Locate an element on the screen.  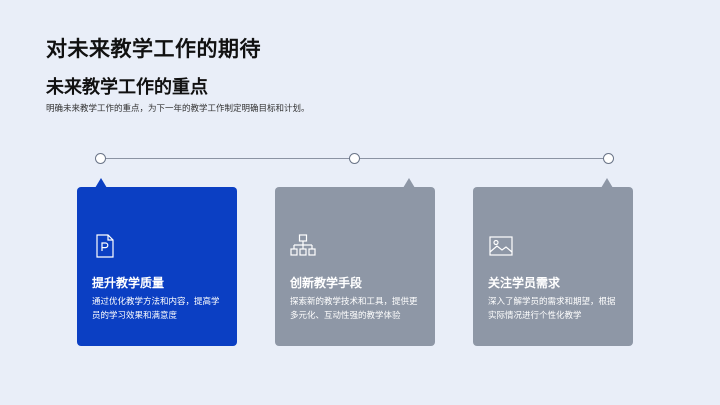
card-student-needs: 关注学员需求 深入了解学员的需求和期望，根据实际情况进行个性化教学 is located at coordinates (553, 262).